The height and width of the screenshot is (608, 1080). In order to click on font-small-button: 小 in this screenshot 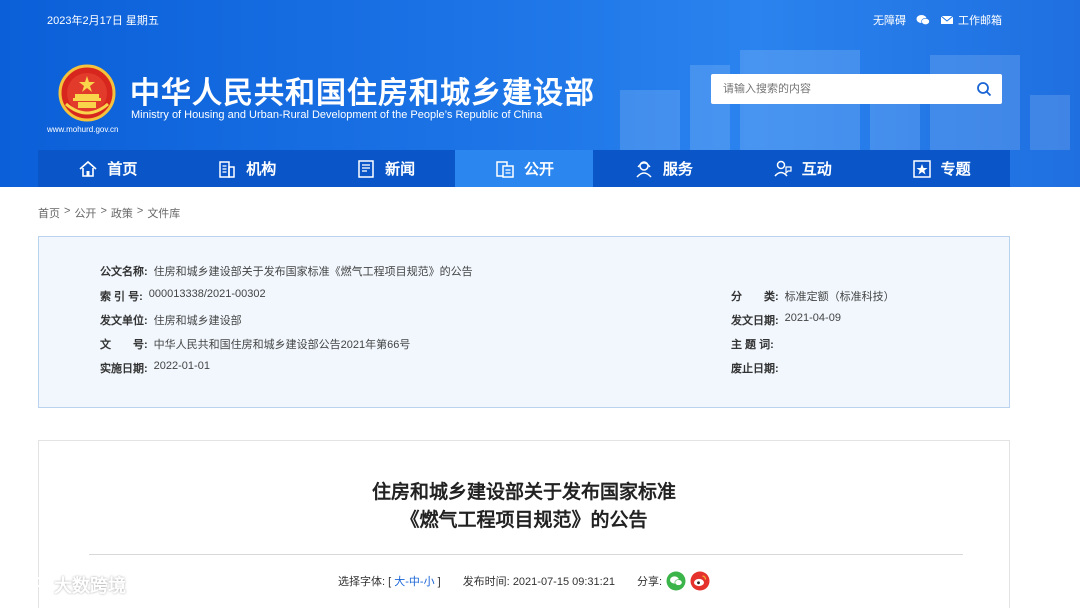, I will do `click(429, 582)`.